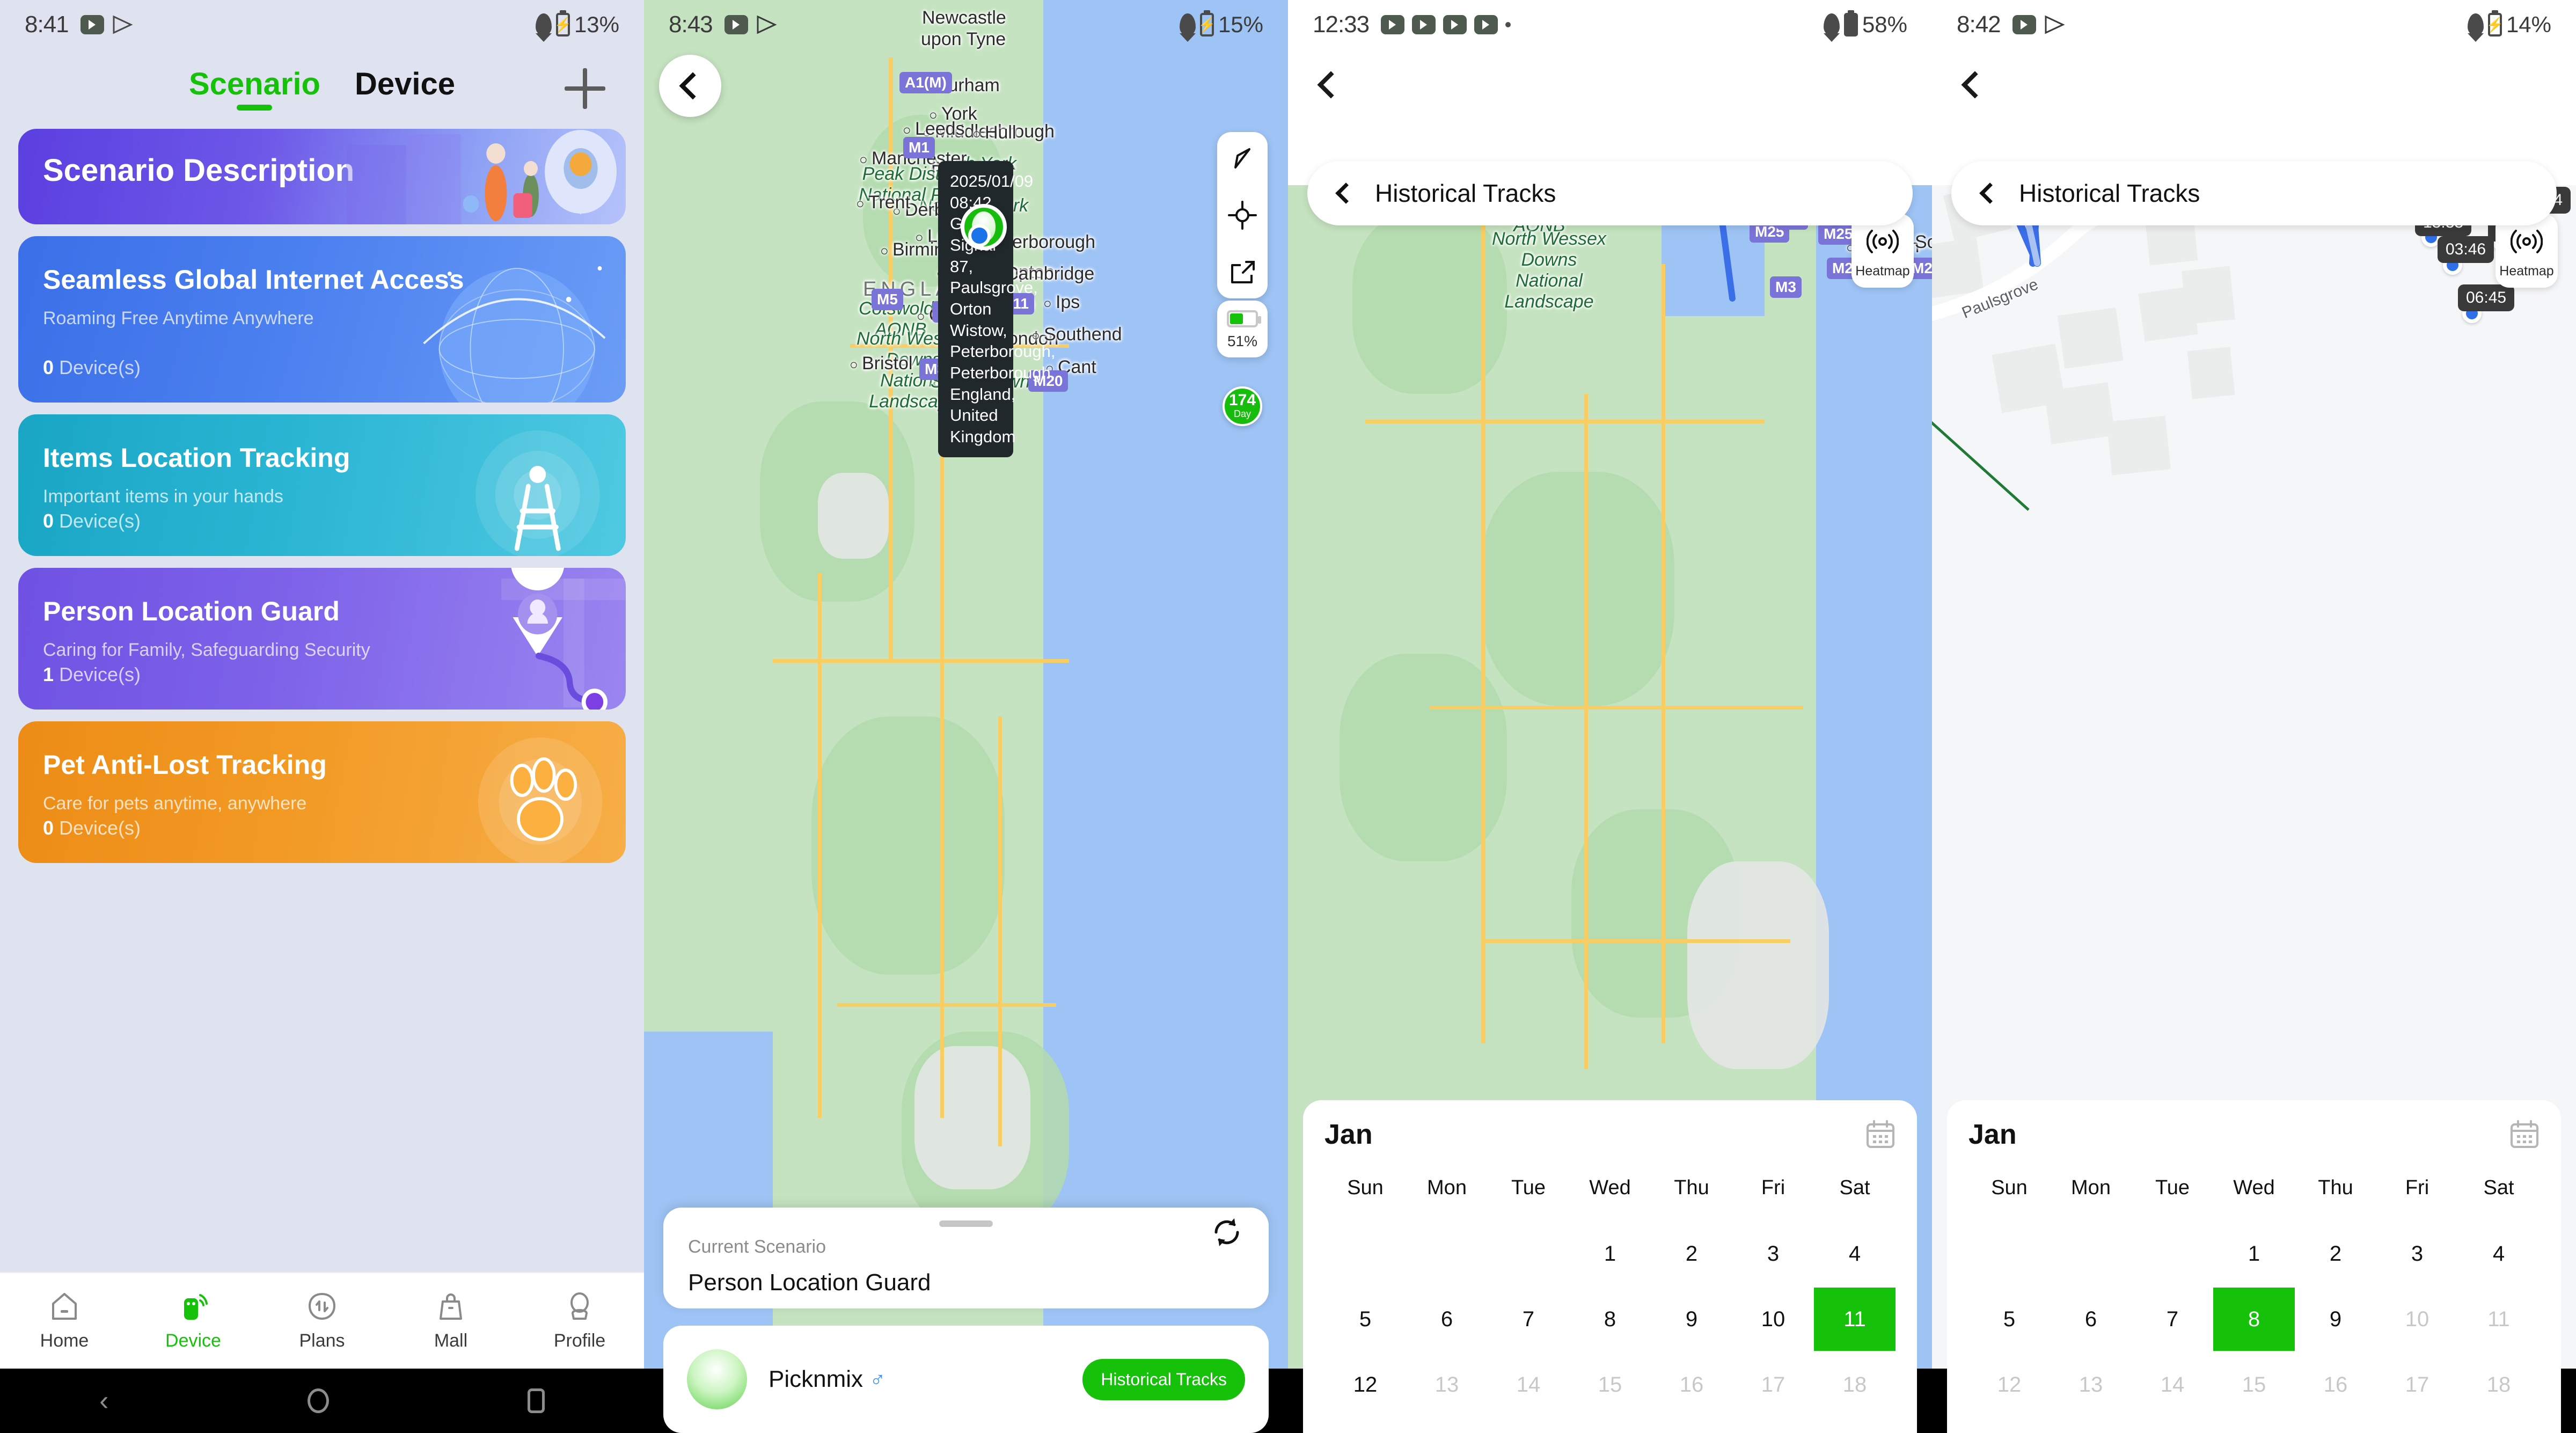 The width and height of the screenshot is (2576, 1433). I want to click on share-icon, so click(1242, 272).